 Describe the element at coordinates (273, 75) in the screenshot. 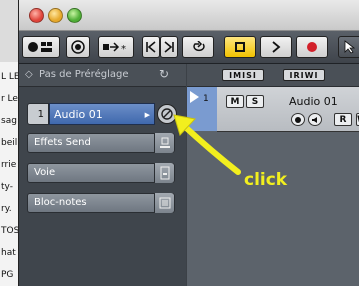

I see `track-list-header: IMISI IRIWI` at that location.